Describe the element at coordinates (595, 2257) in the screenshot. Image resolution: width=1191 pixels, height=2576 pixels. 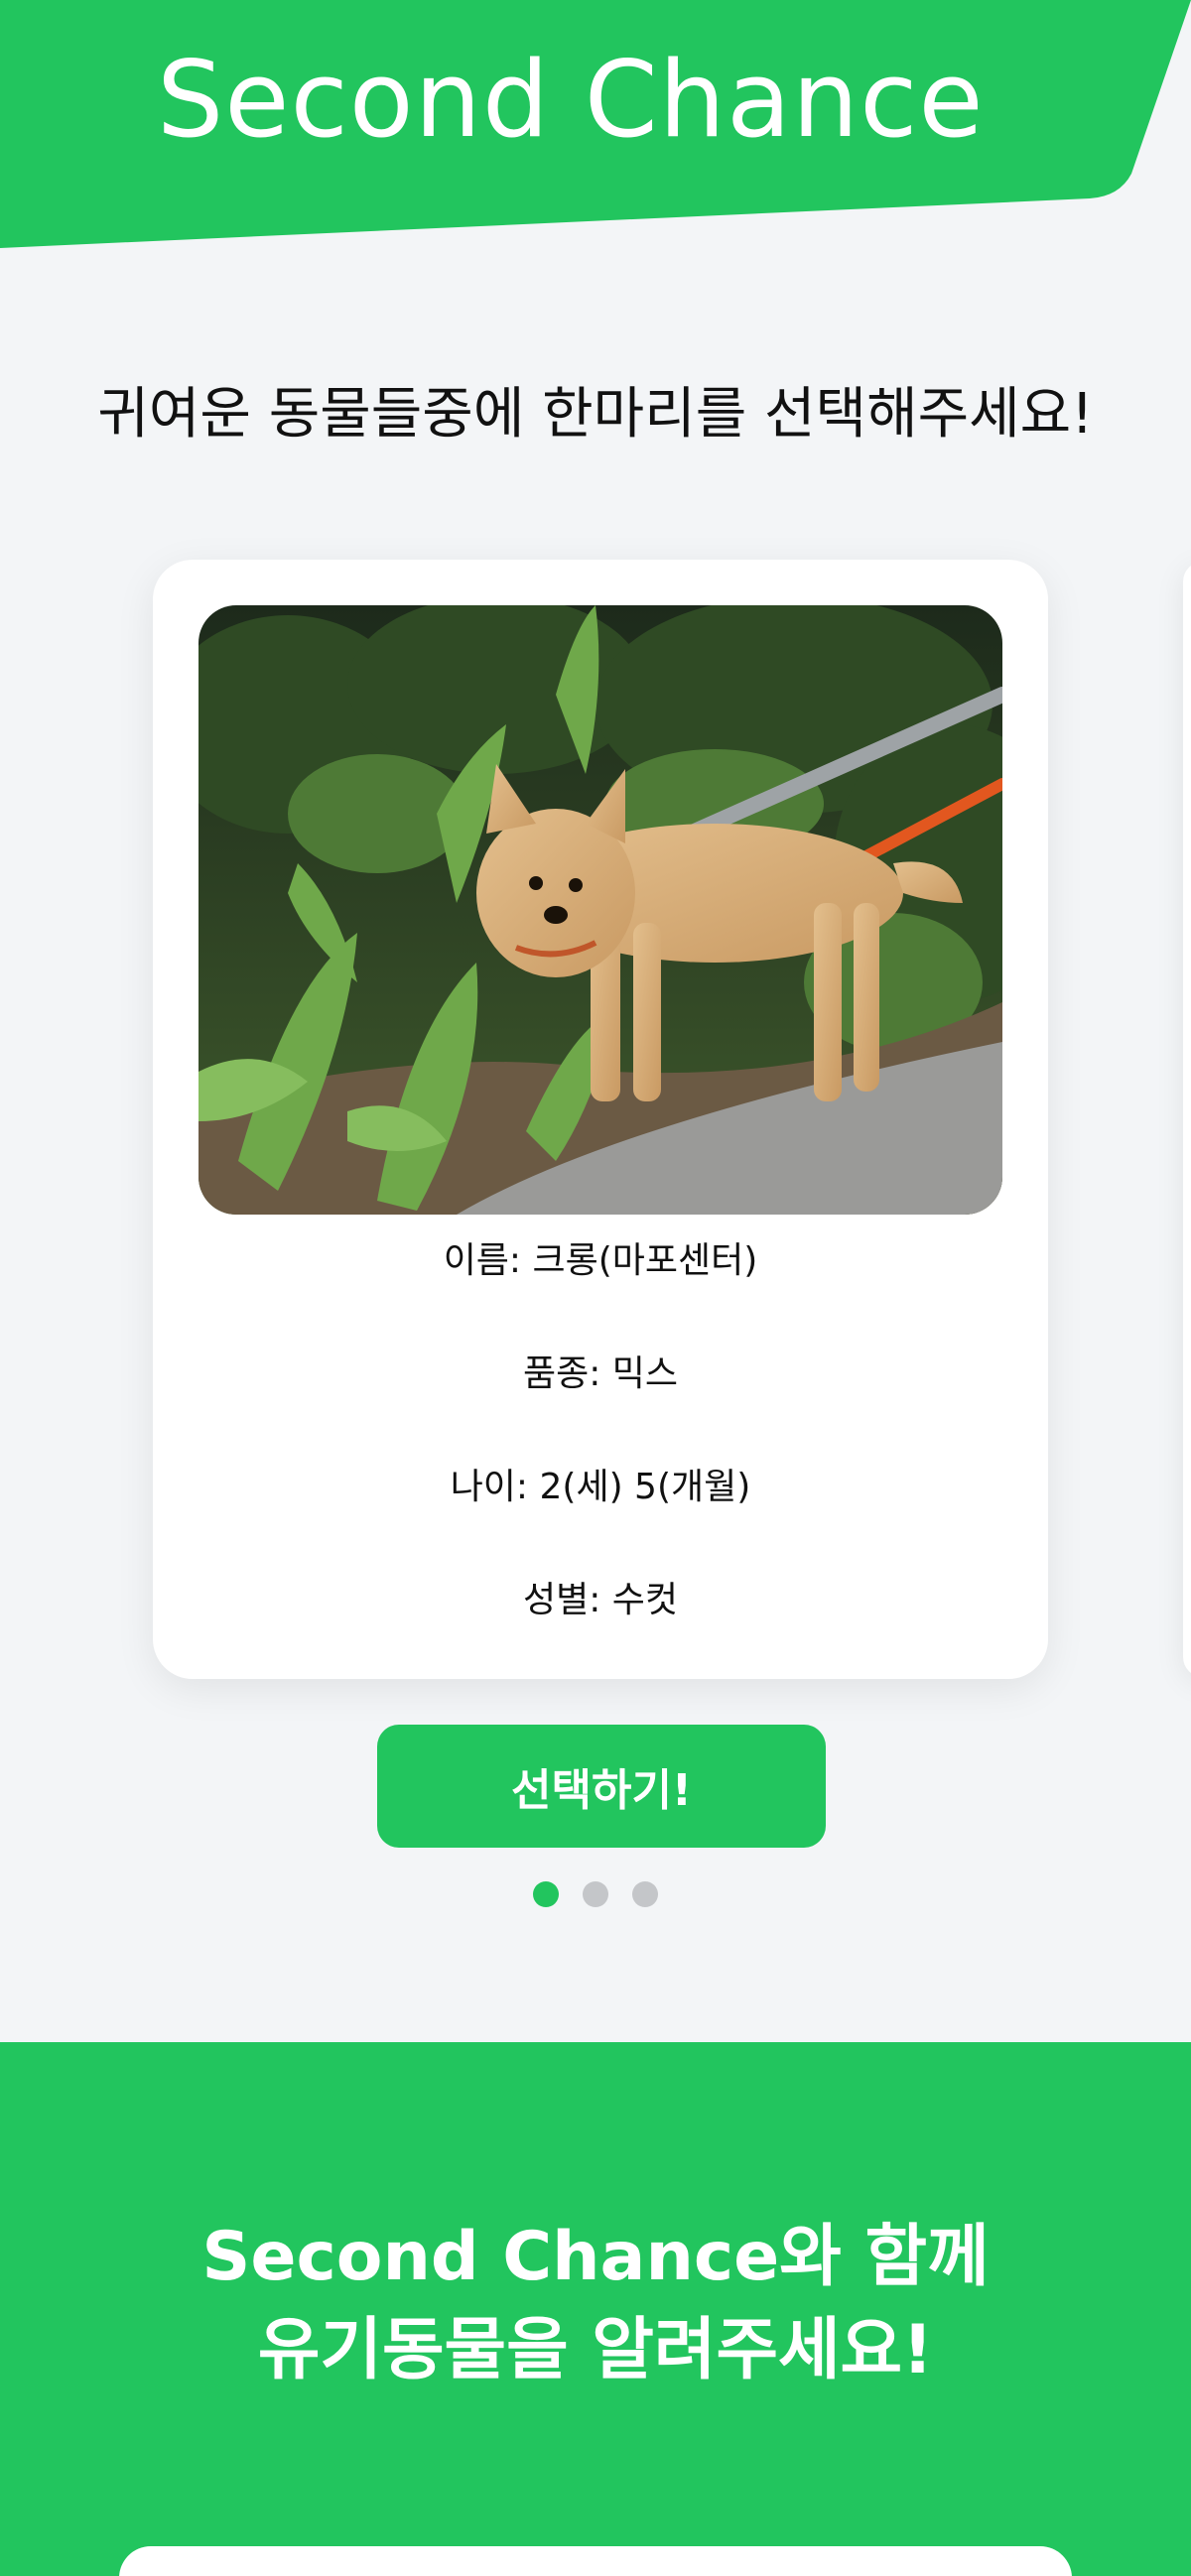
I see `promo-line-1: Second Chance와 함께` at that location.